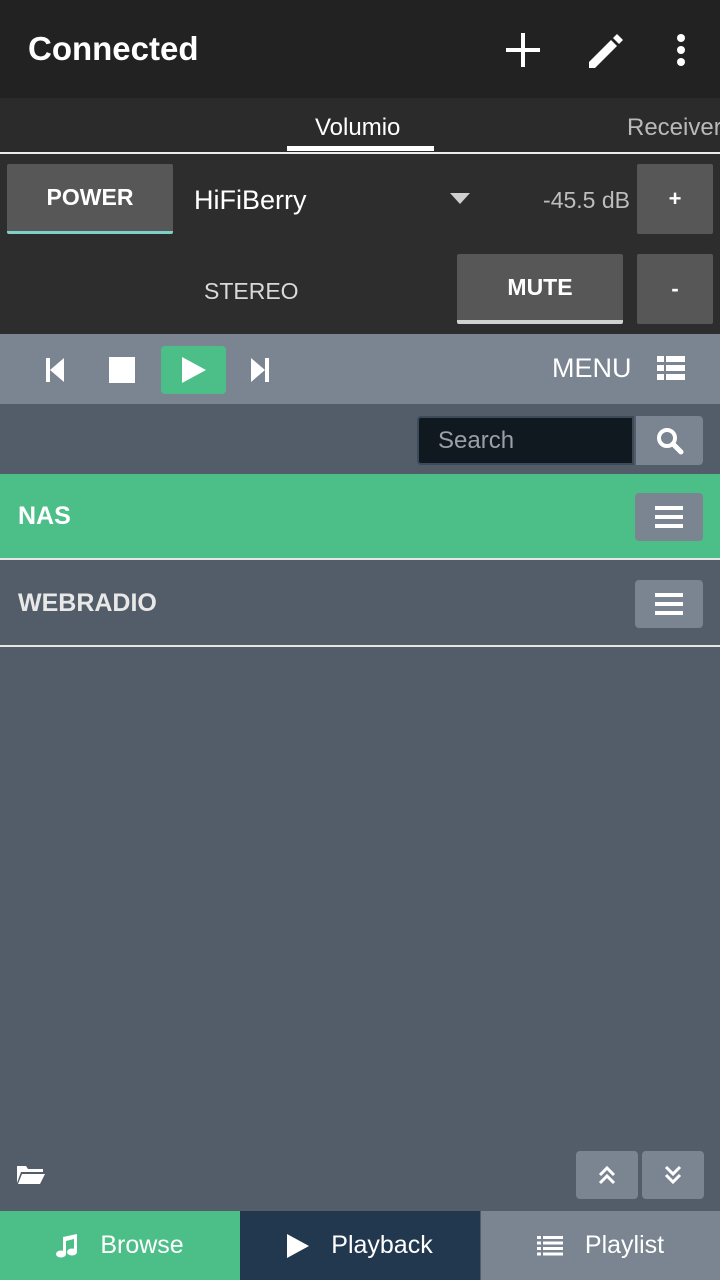 Image resolution: width=720 pixels, height=1280 pixels. I want to click on menu-button: MENU, so click(592, 368).